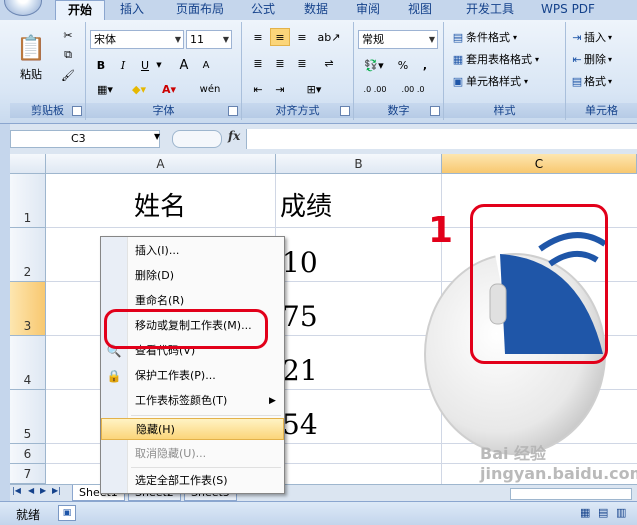  What do you see at coordinates (192, 481) in the screenshot?
I see `menu-item-select-all-sheets: 选定全部工作表(S)` at bounding box center [192, 481].